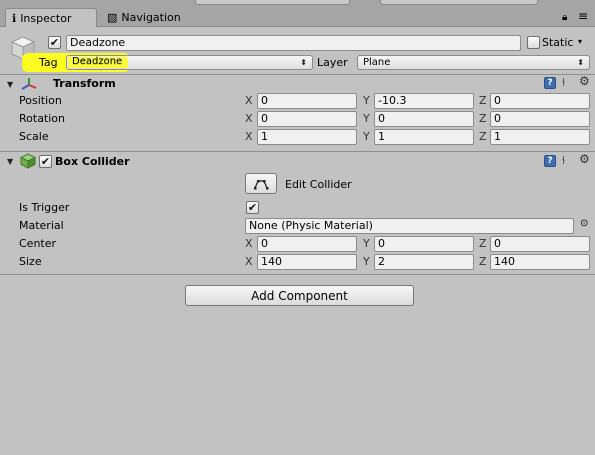 The width and height of the screenshot is (595, 455). I want to click on size-z-field: 140, so click(540, 262).